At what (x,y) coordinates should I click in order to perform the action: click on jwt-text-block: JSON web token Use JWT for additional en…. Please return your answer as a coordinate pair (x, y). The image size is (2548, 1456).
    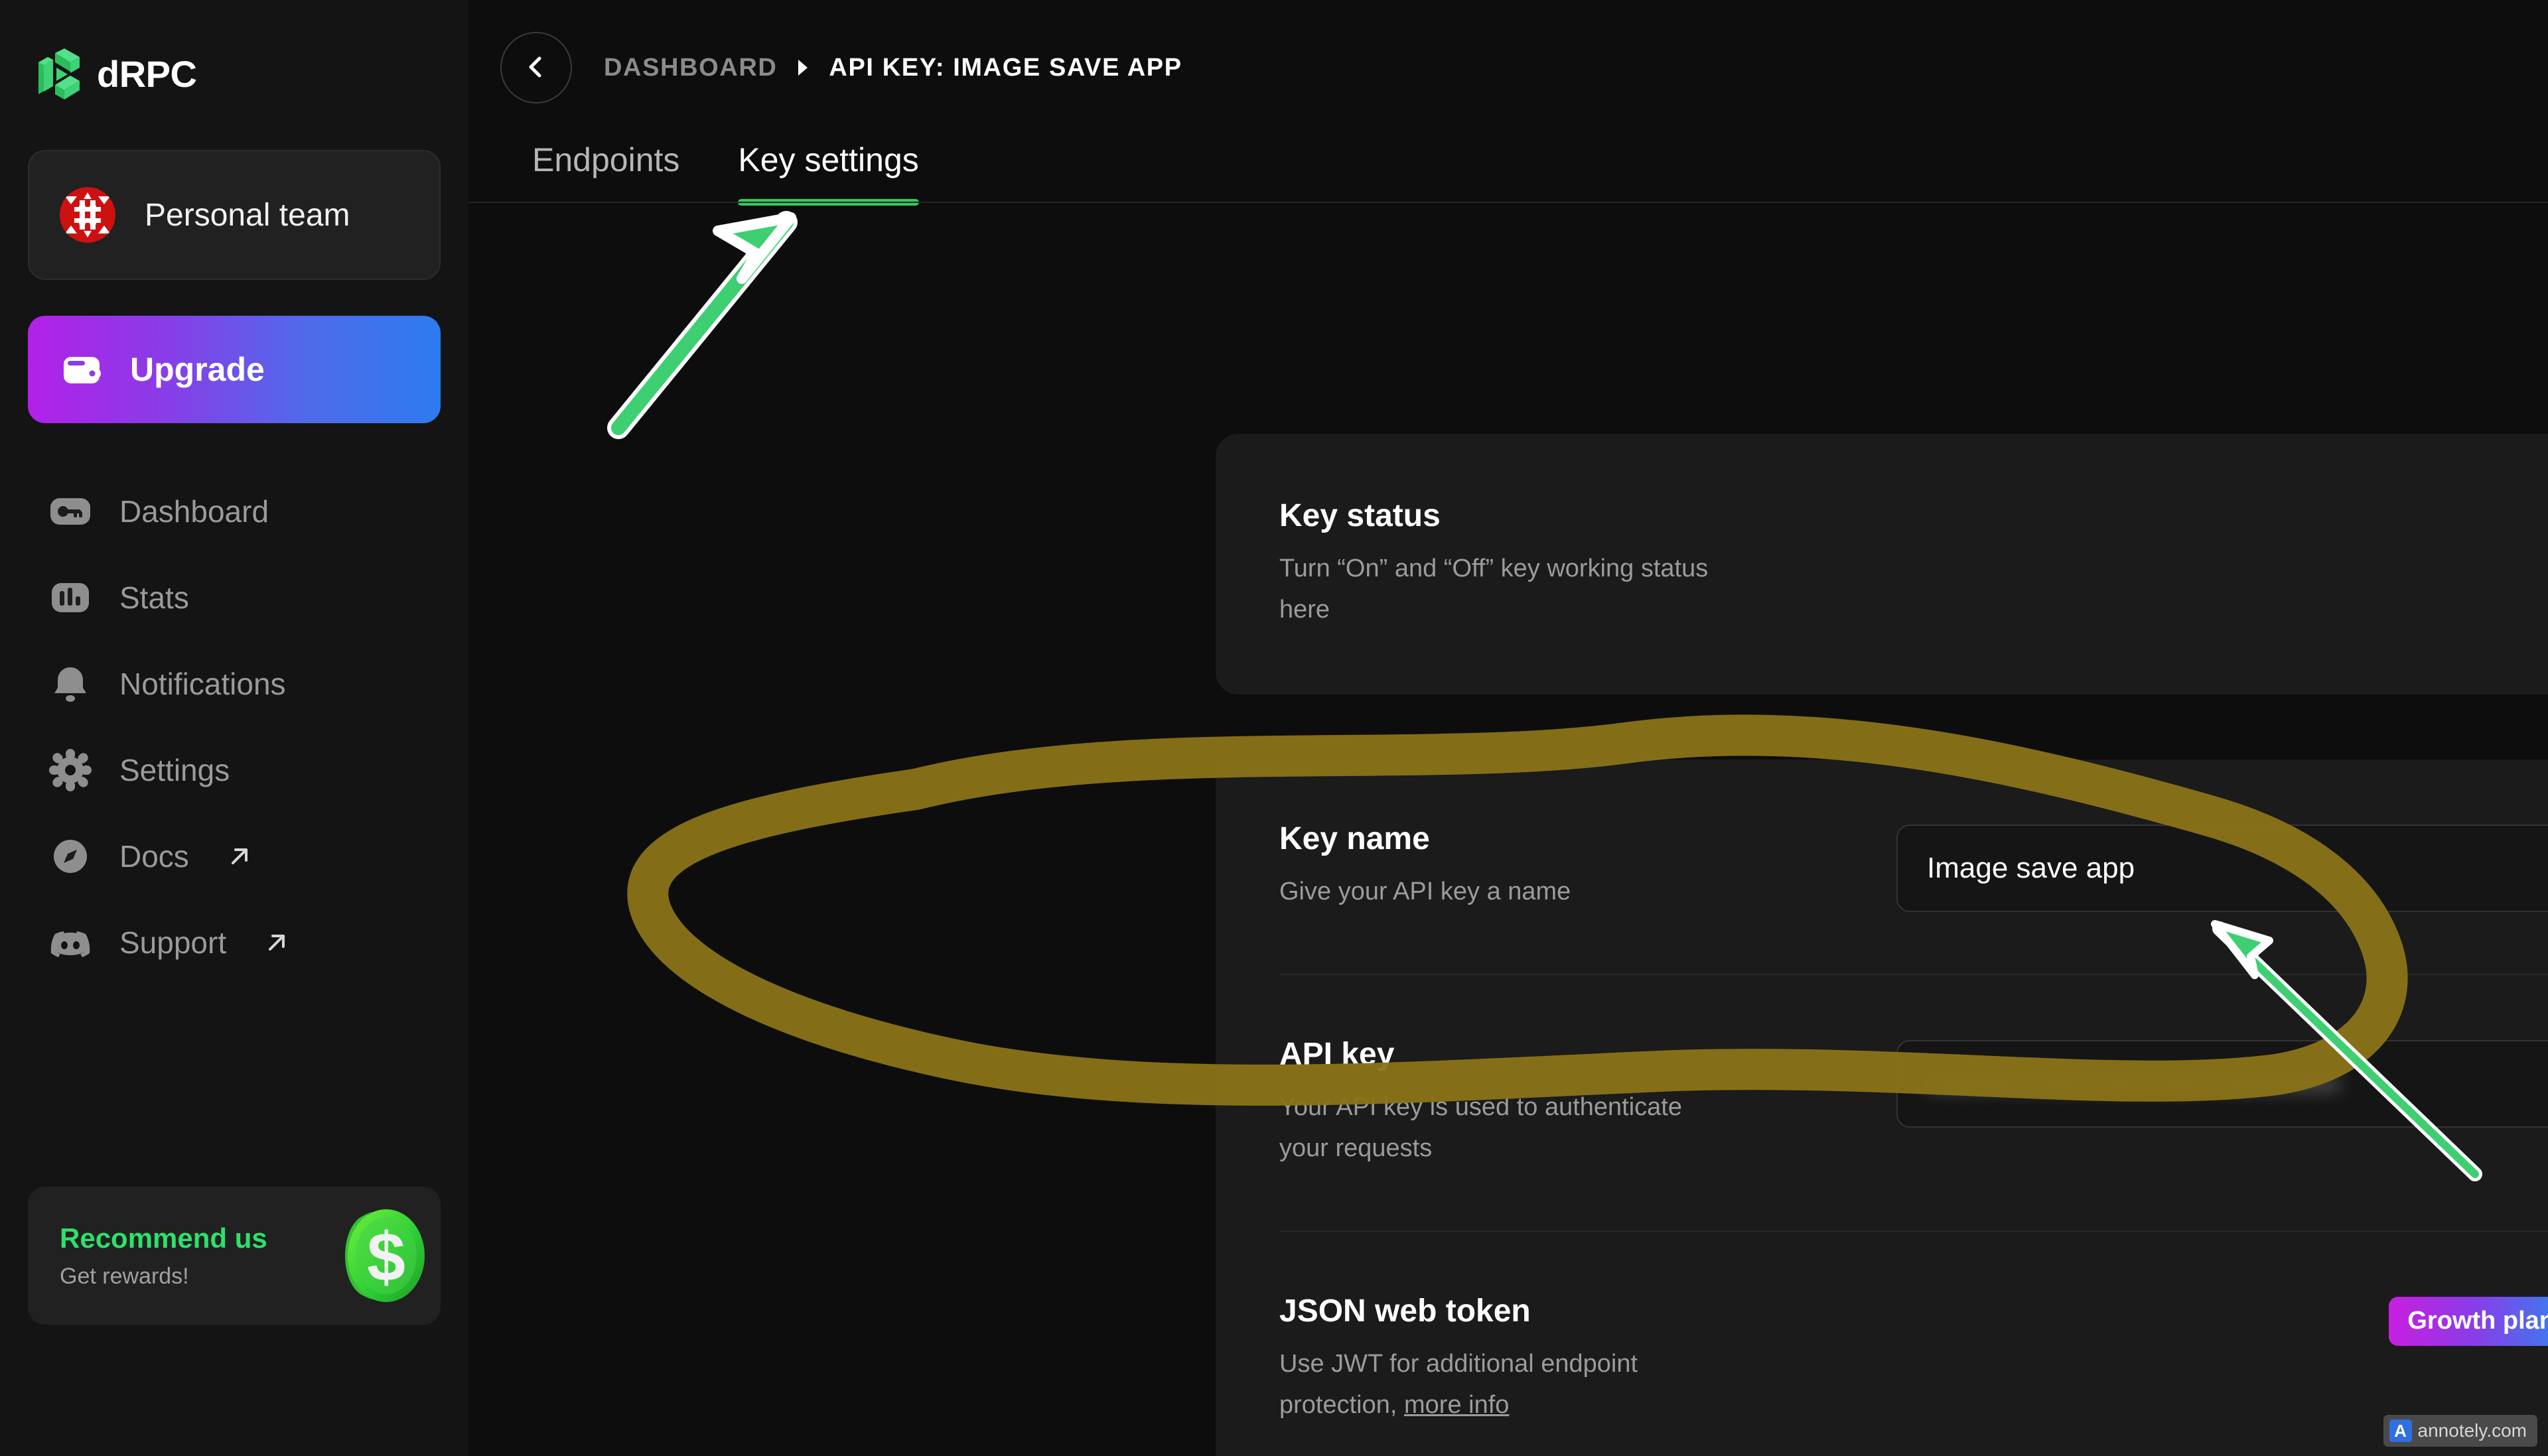
    Looking at the image, I should click on (1588, 1359).